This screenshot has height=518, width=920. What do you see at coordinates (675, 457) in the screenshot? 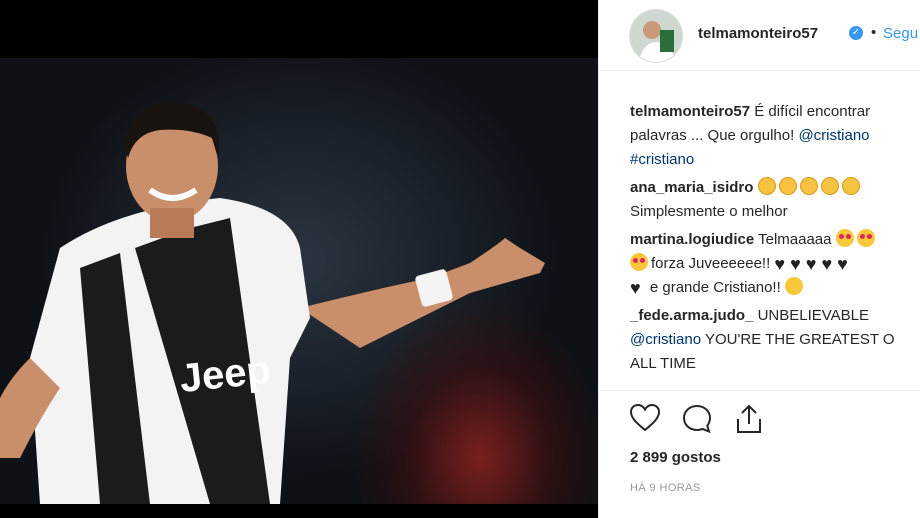
I see `like-count: 2 899 gostos` at bounding box center [675, 457].